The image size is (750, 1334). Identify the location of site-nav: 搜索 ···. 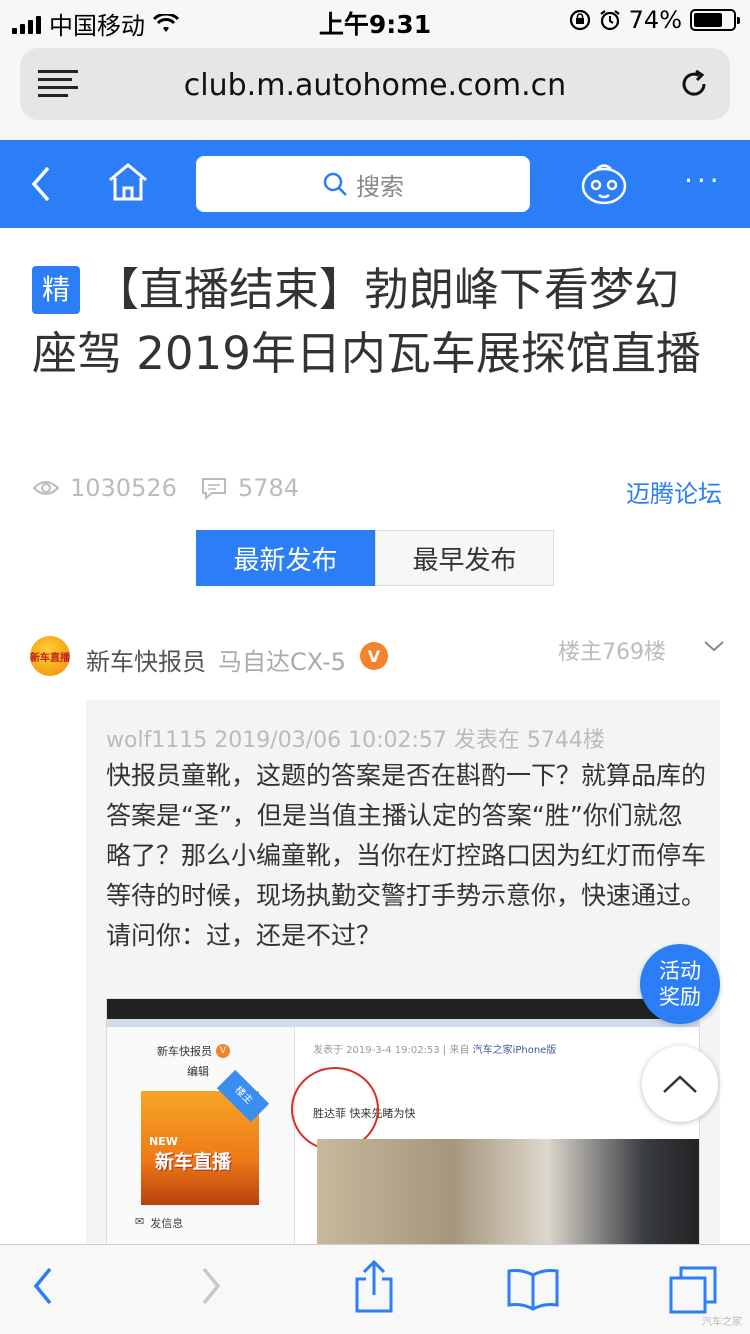
(375, 184).